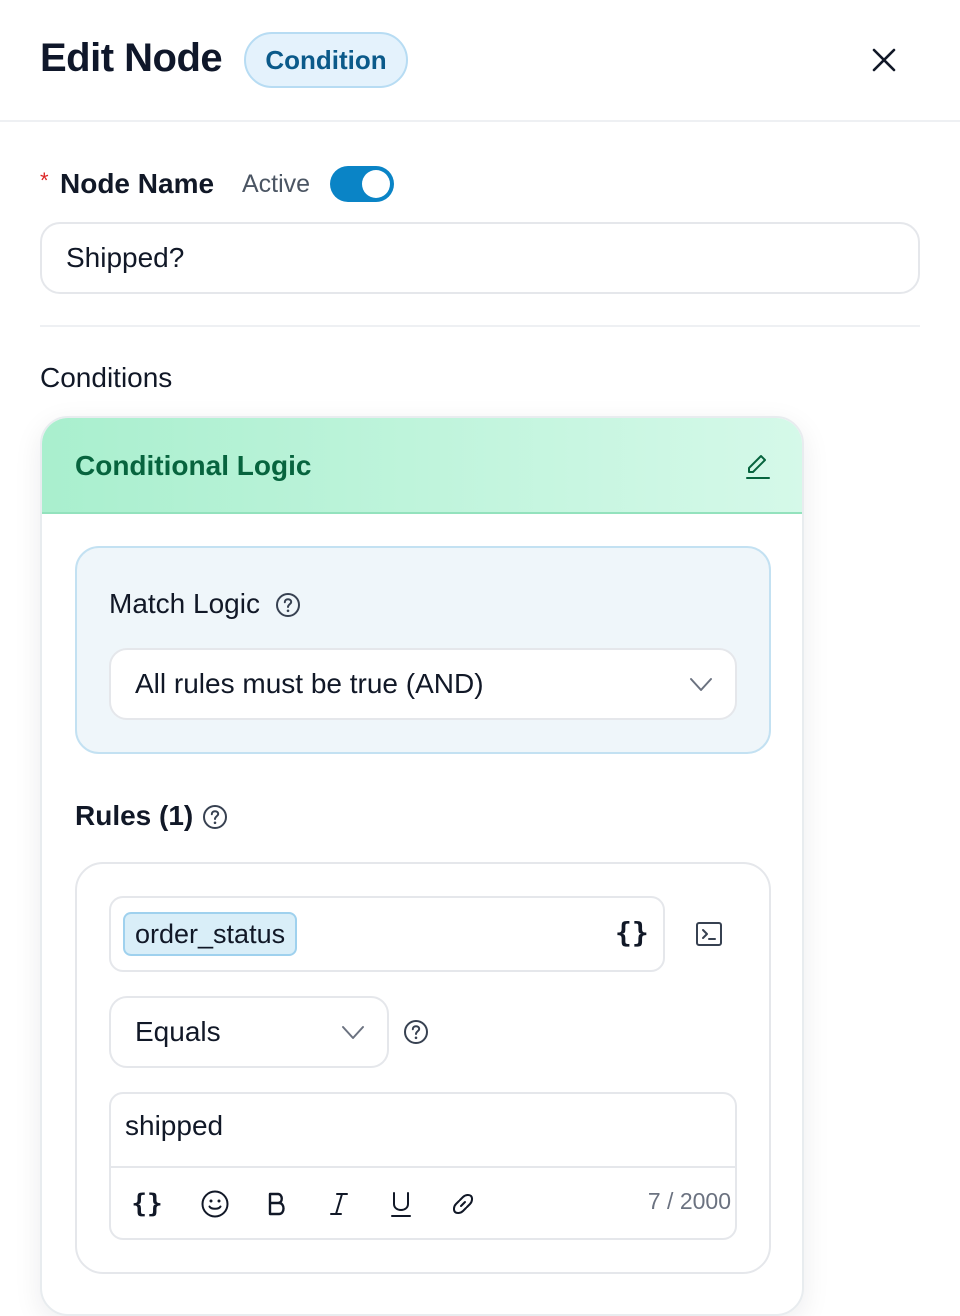 The image size is (960, 1316). I want to click on required-indicator: *, so click(44, 180).